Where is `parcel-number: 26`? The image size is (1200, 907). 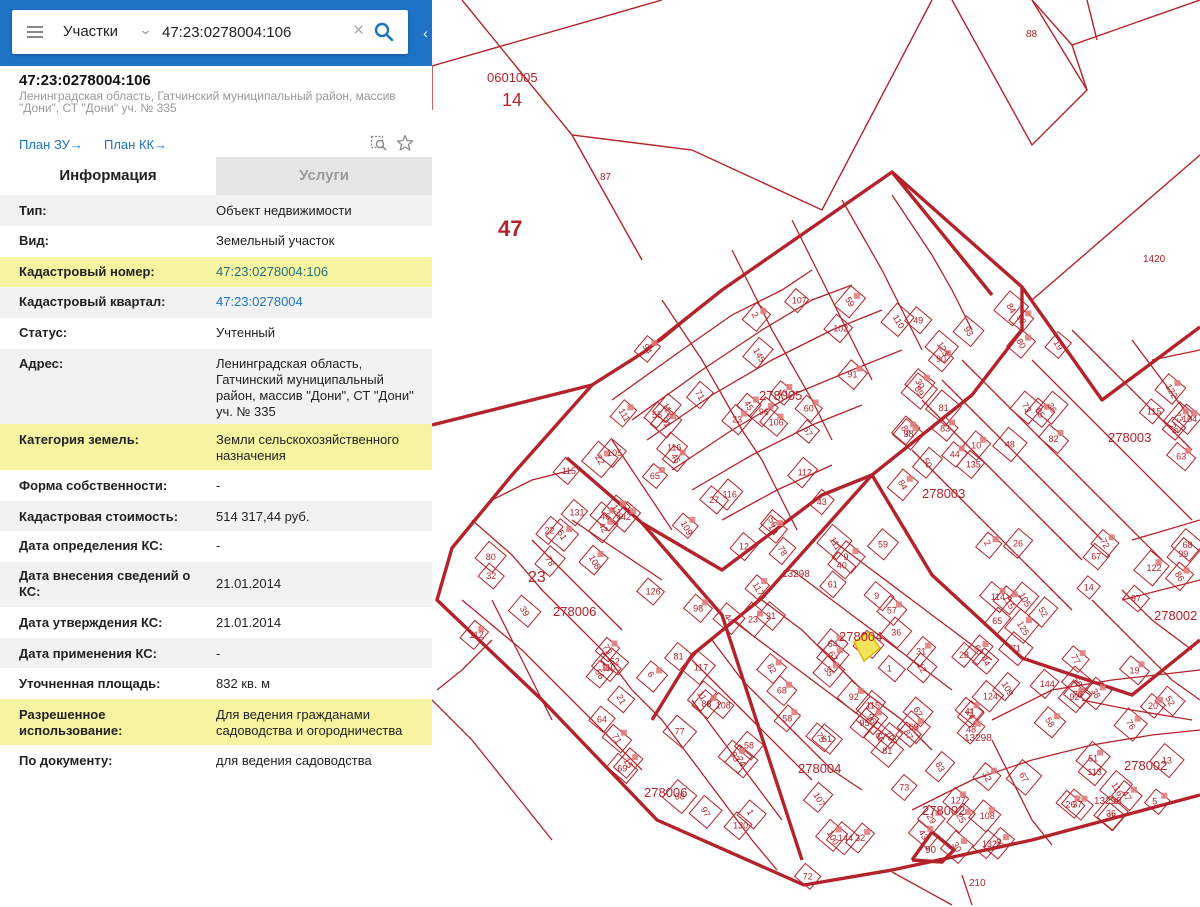
parcel-number: 26 is located at coordinates (1174, 429).